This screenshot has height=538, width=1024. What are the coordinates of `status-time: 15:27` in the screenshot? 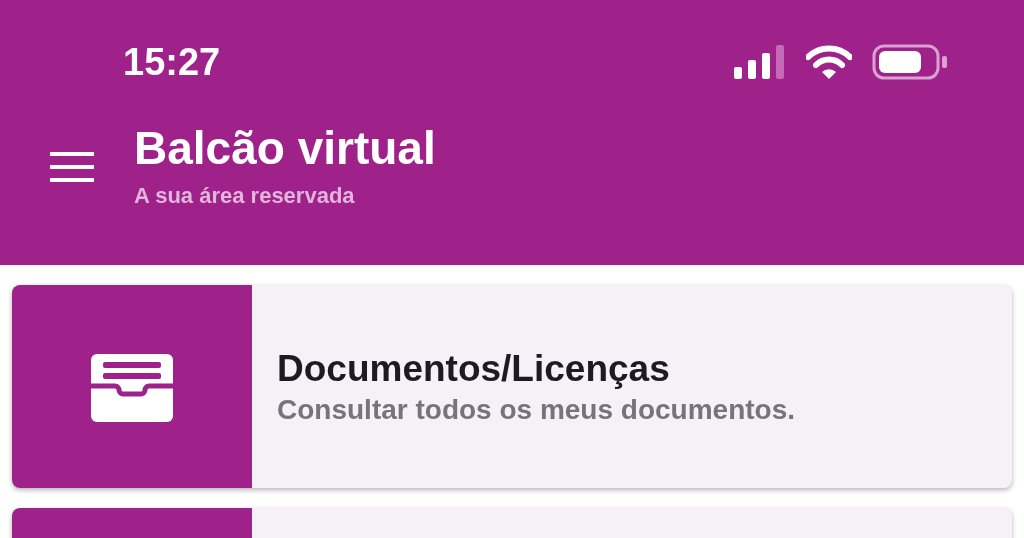 It's located at (172, 62).